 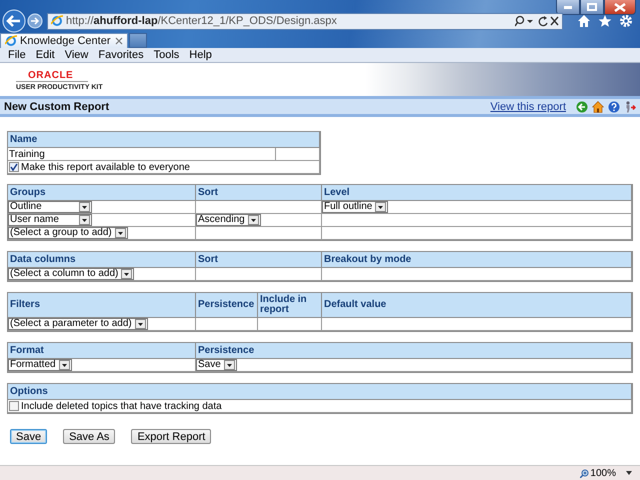 I want to click on menu-item: View, so click(x=77, y=55).